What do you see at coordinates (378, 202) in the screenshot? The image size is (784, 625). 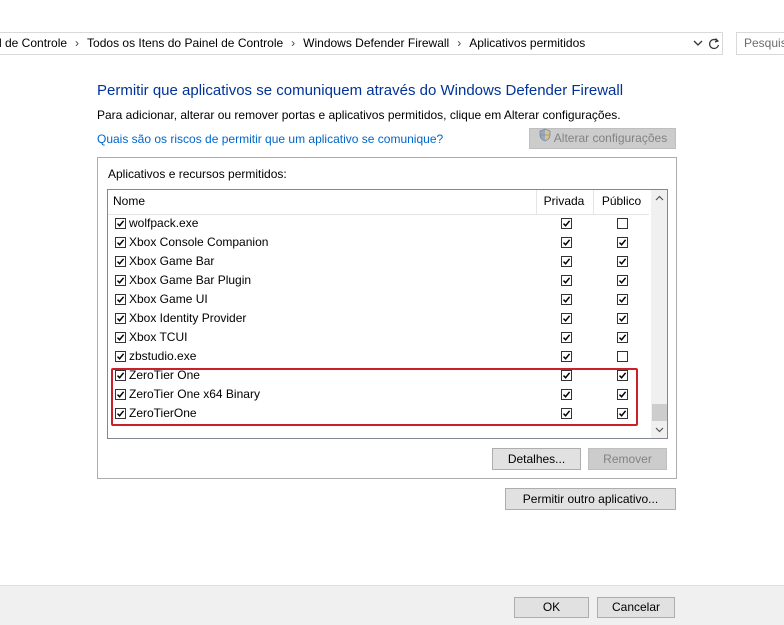 I see `list-header: Nome Privada Público` at bounding box center [378, 202].